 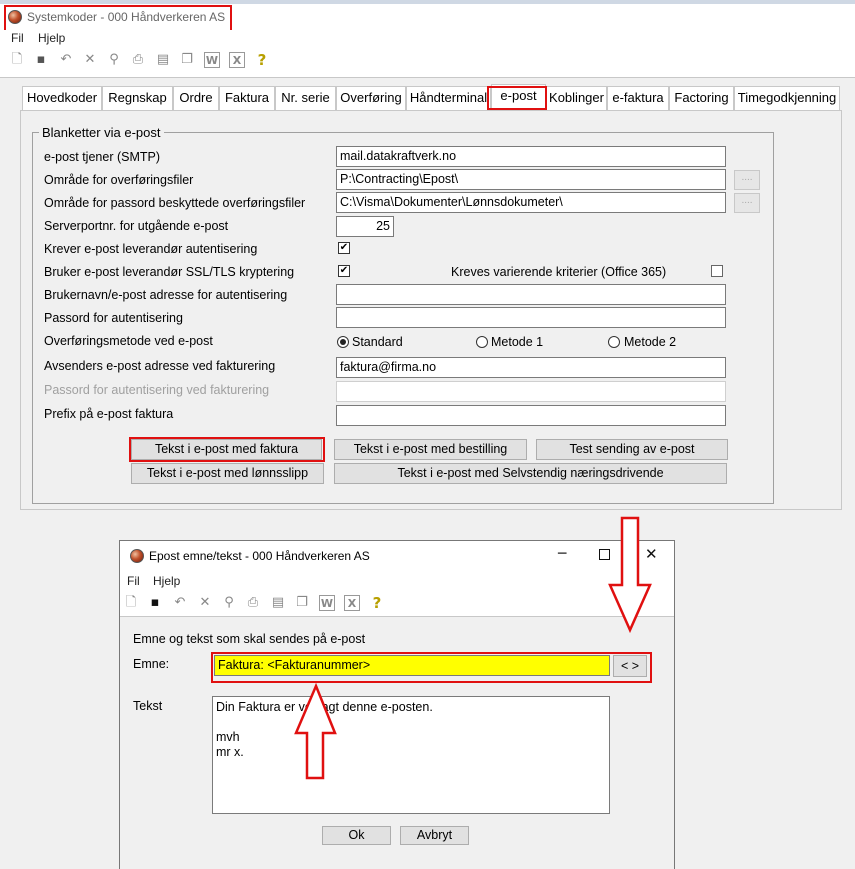 I want to click on up-arrow-annotation, so click(x=315, y=731).